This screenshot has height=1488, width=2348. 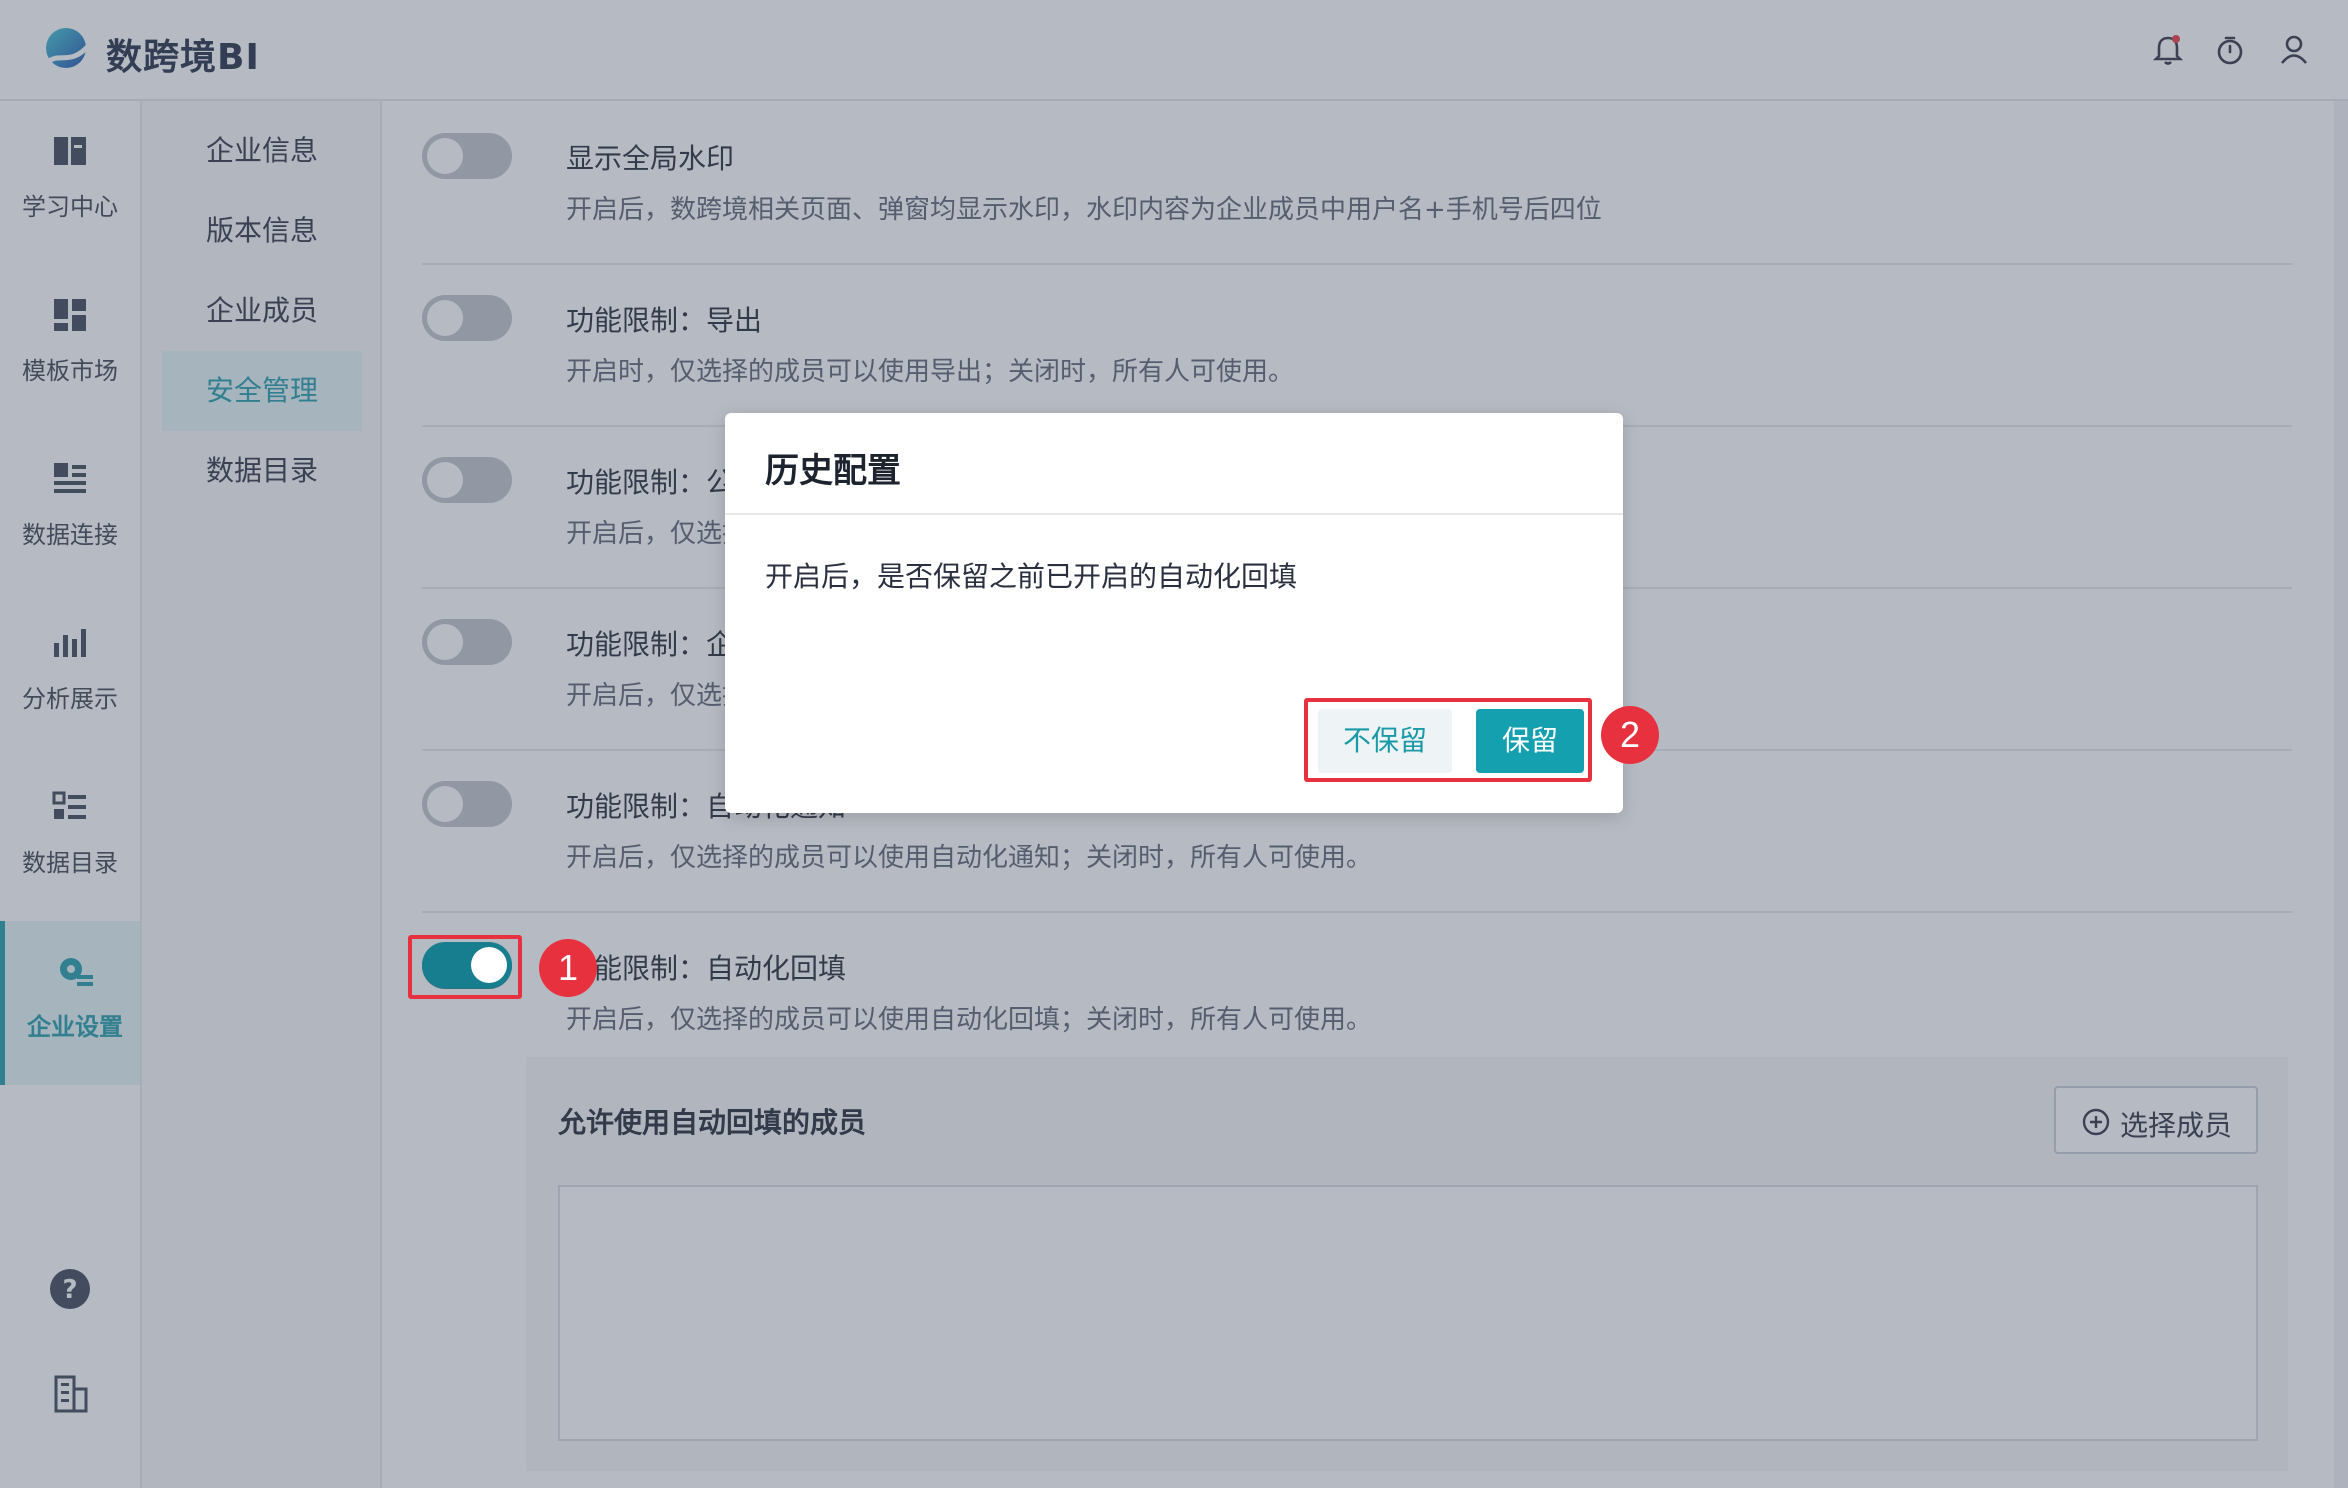 I want to click on annotation-highlight-buttons, so click(x=1448, y=740).